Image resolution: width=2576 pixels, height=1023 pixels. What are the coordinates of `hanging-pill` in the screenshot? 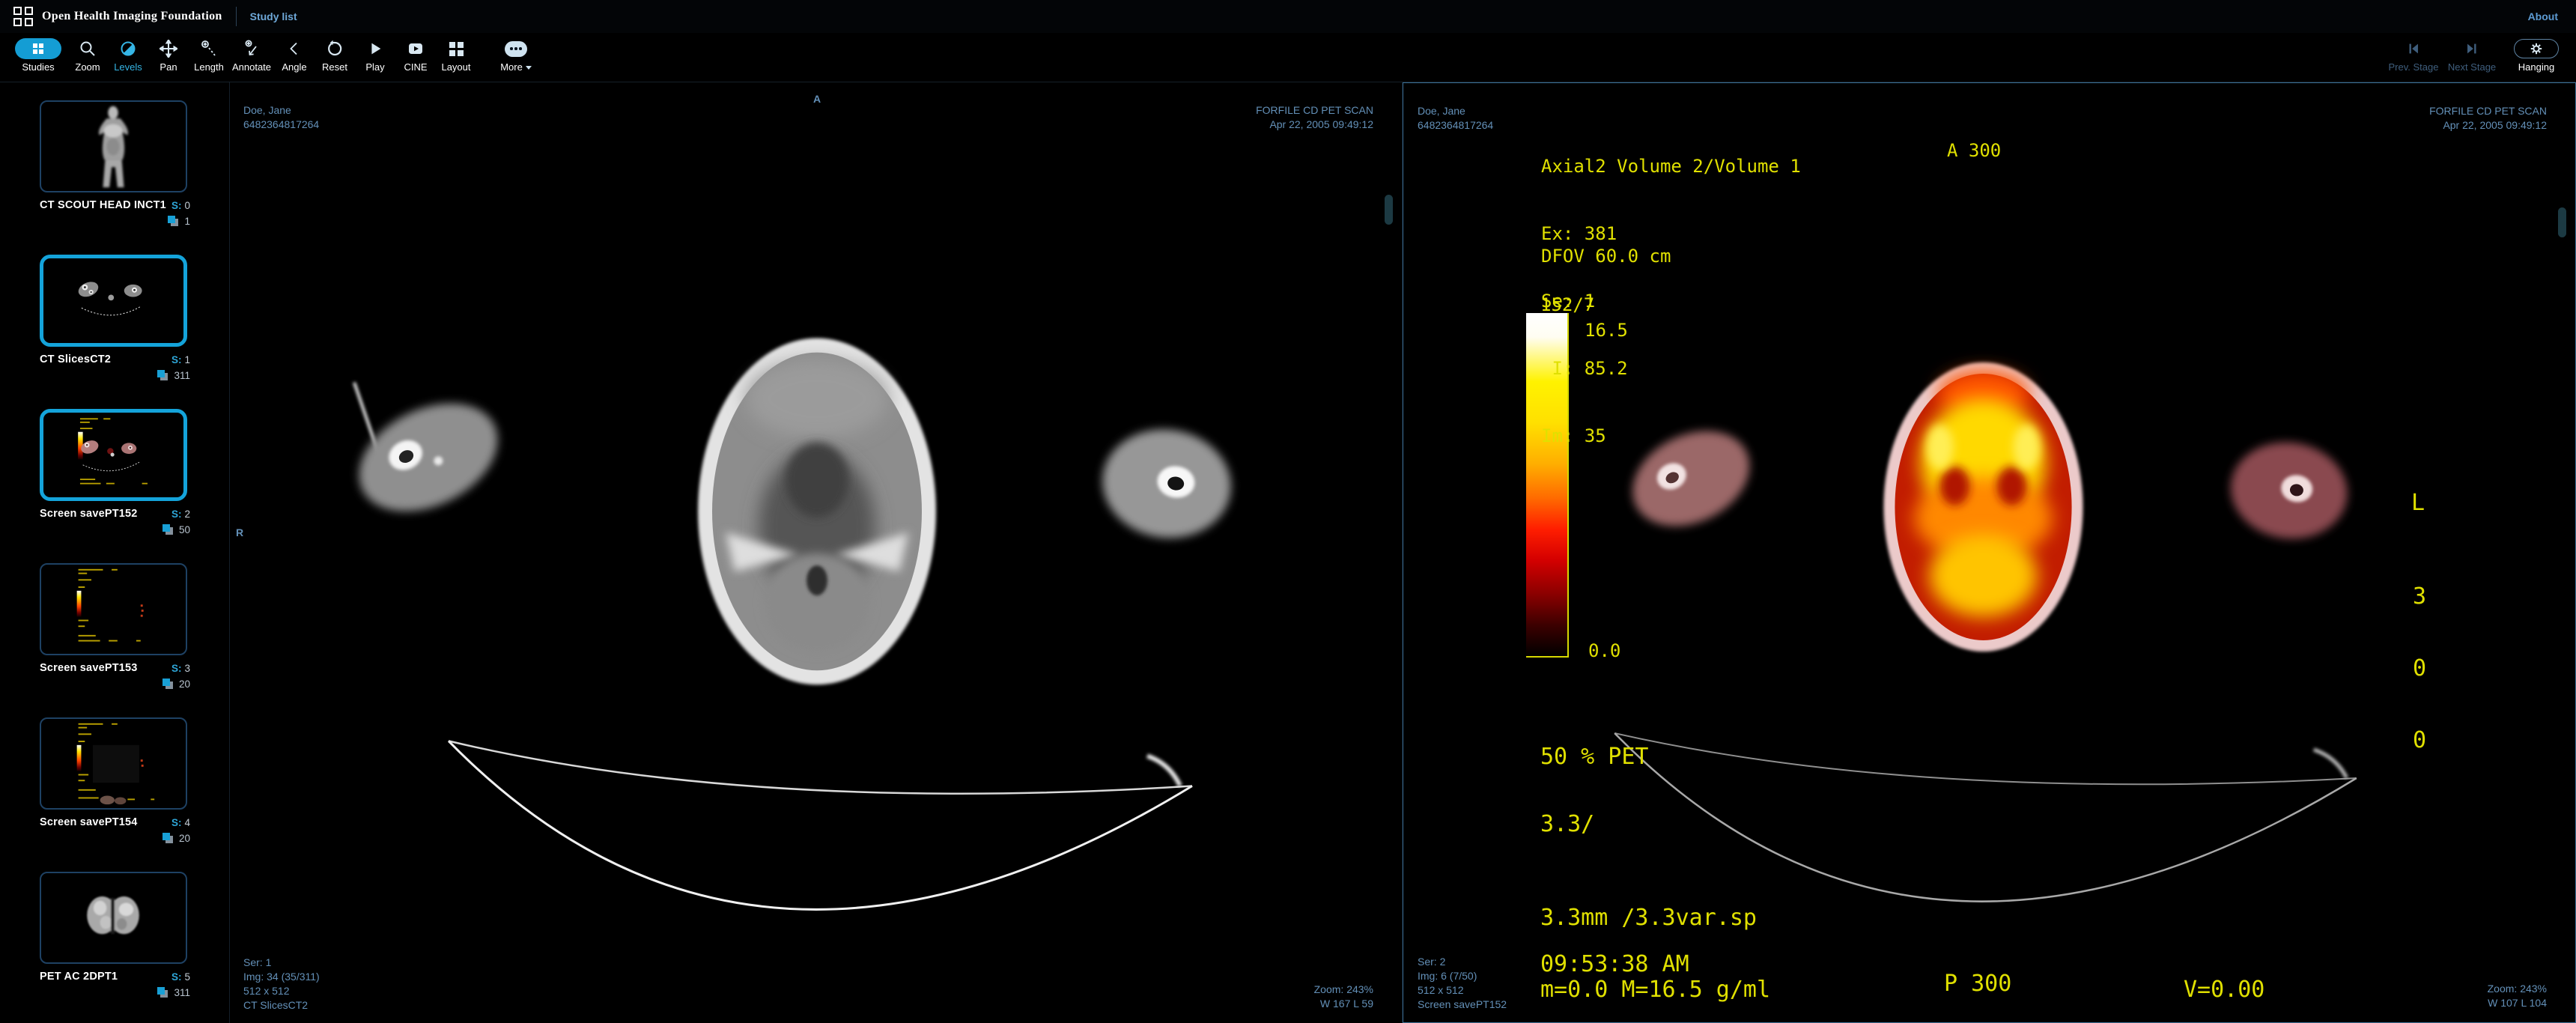 It's located at (2536, 48).